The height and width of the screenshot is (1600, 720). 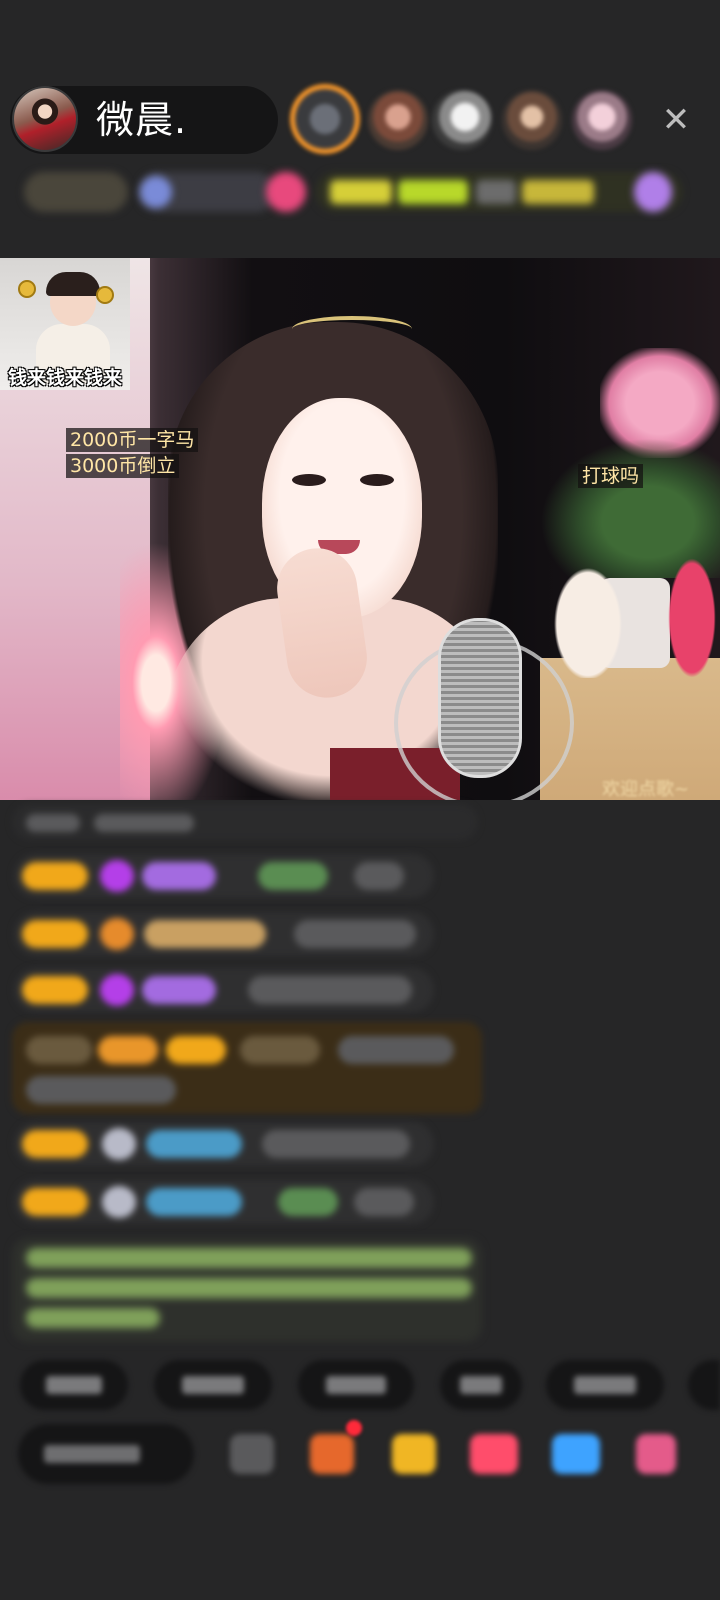 I want to click on more-icon, so click(x=252, y=1454).